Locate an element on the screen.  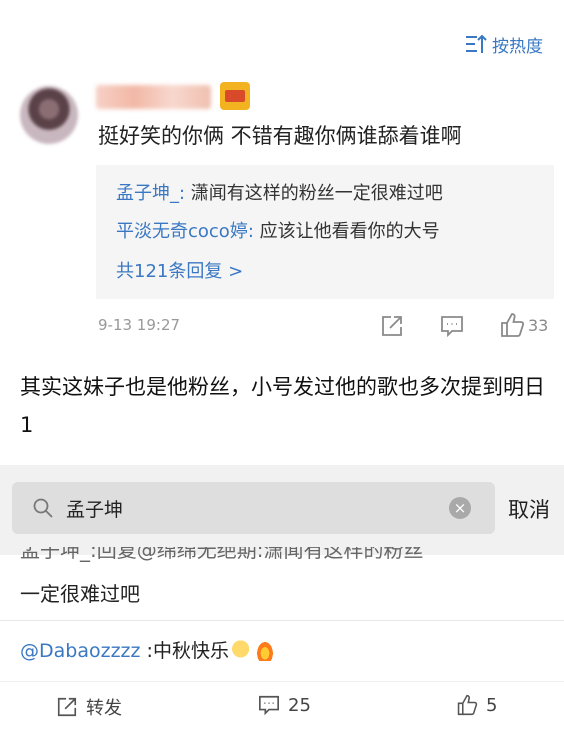
repost-label: 转发 is located at coordinates (104, 708).